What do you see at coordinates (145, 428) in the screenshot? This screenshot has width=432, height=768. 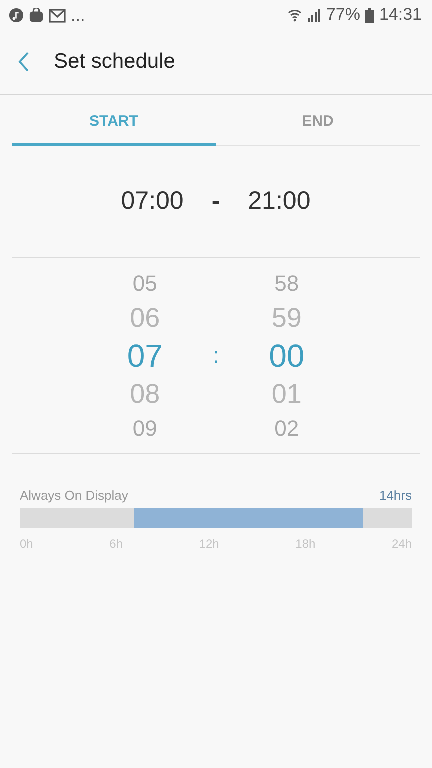 I see `hour-option: 09` at bounding box center [145, 428].